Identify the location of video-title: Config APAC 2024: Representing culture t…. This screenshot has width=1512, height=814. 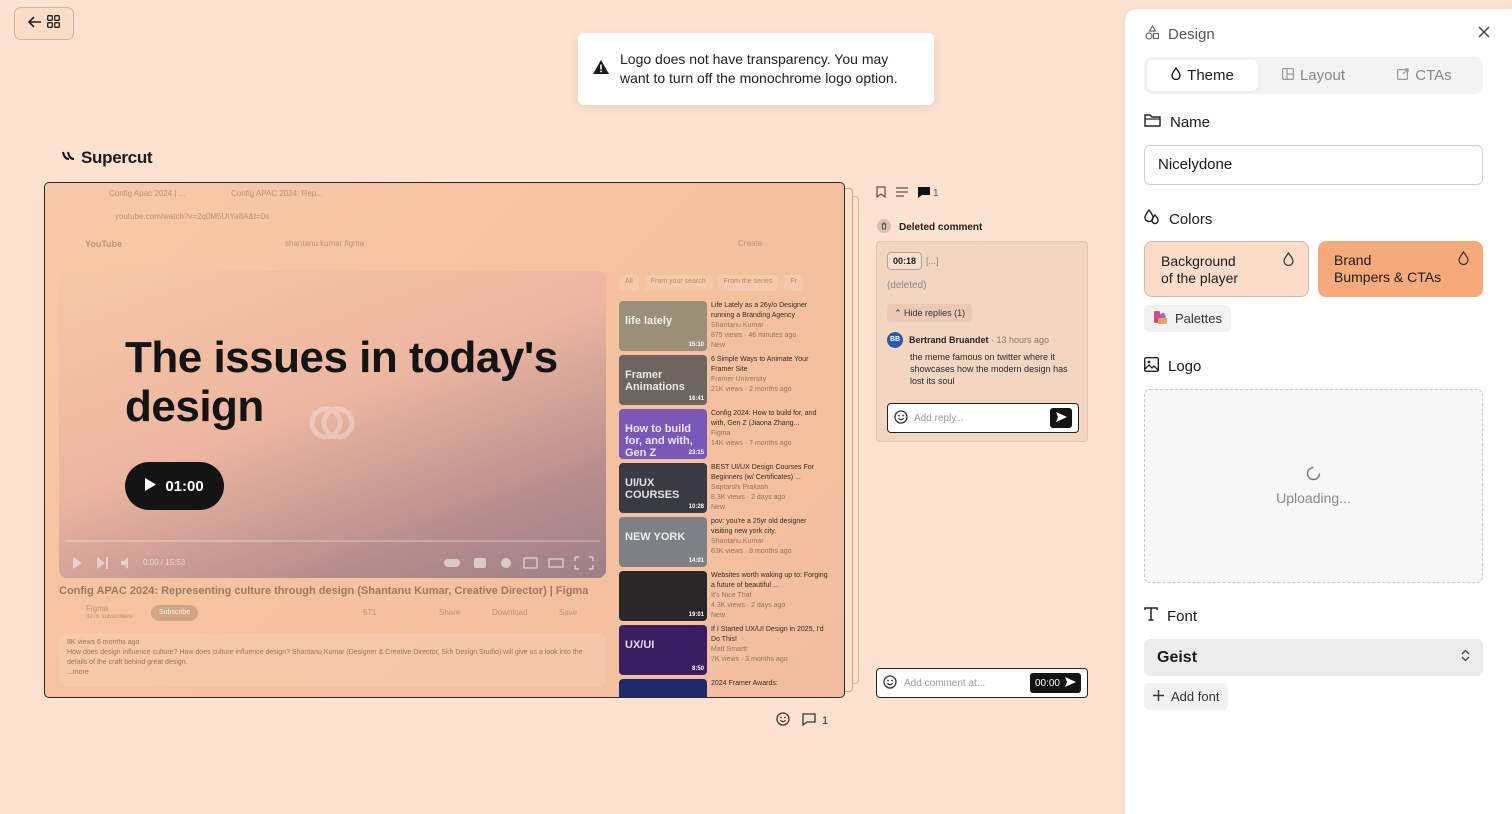
(324, 591).